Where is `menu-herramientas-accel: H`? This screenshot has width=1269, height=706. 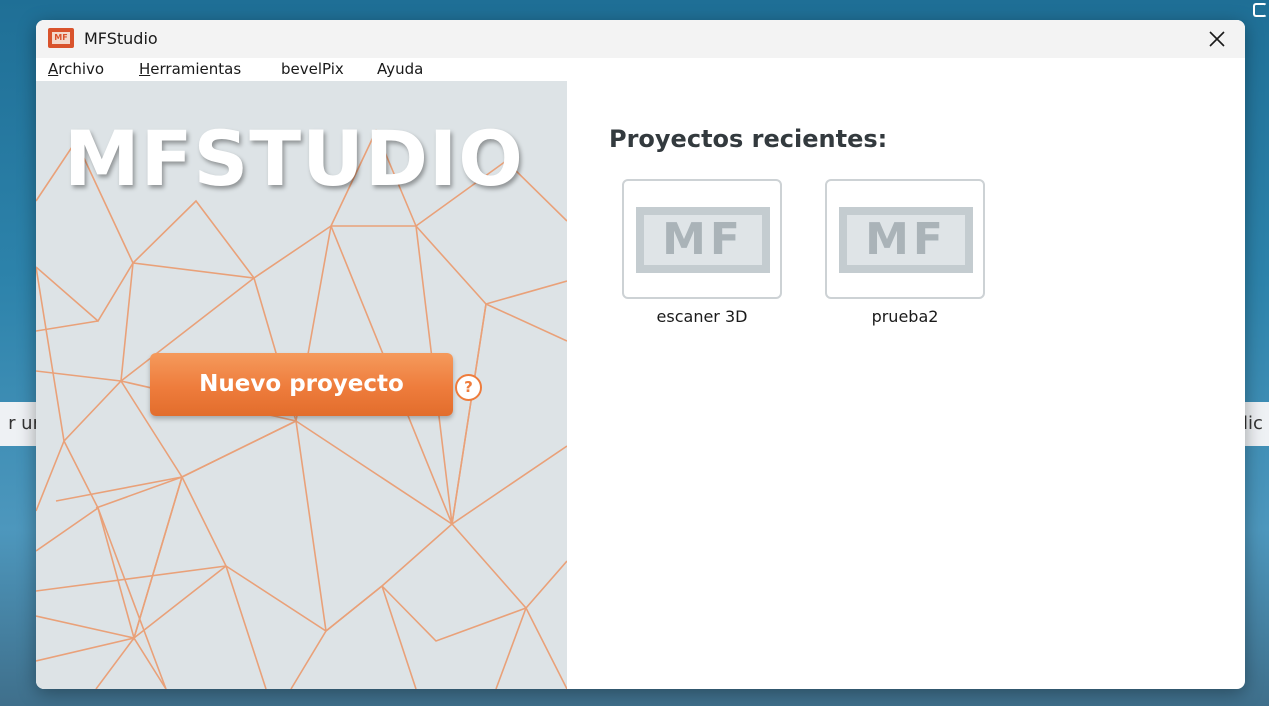 menu-herramientas-accel: H is located at coordinates (145, 69).